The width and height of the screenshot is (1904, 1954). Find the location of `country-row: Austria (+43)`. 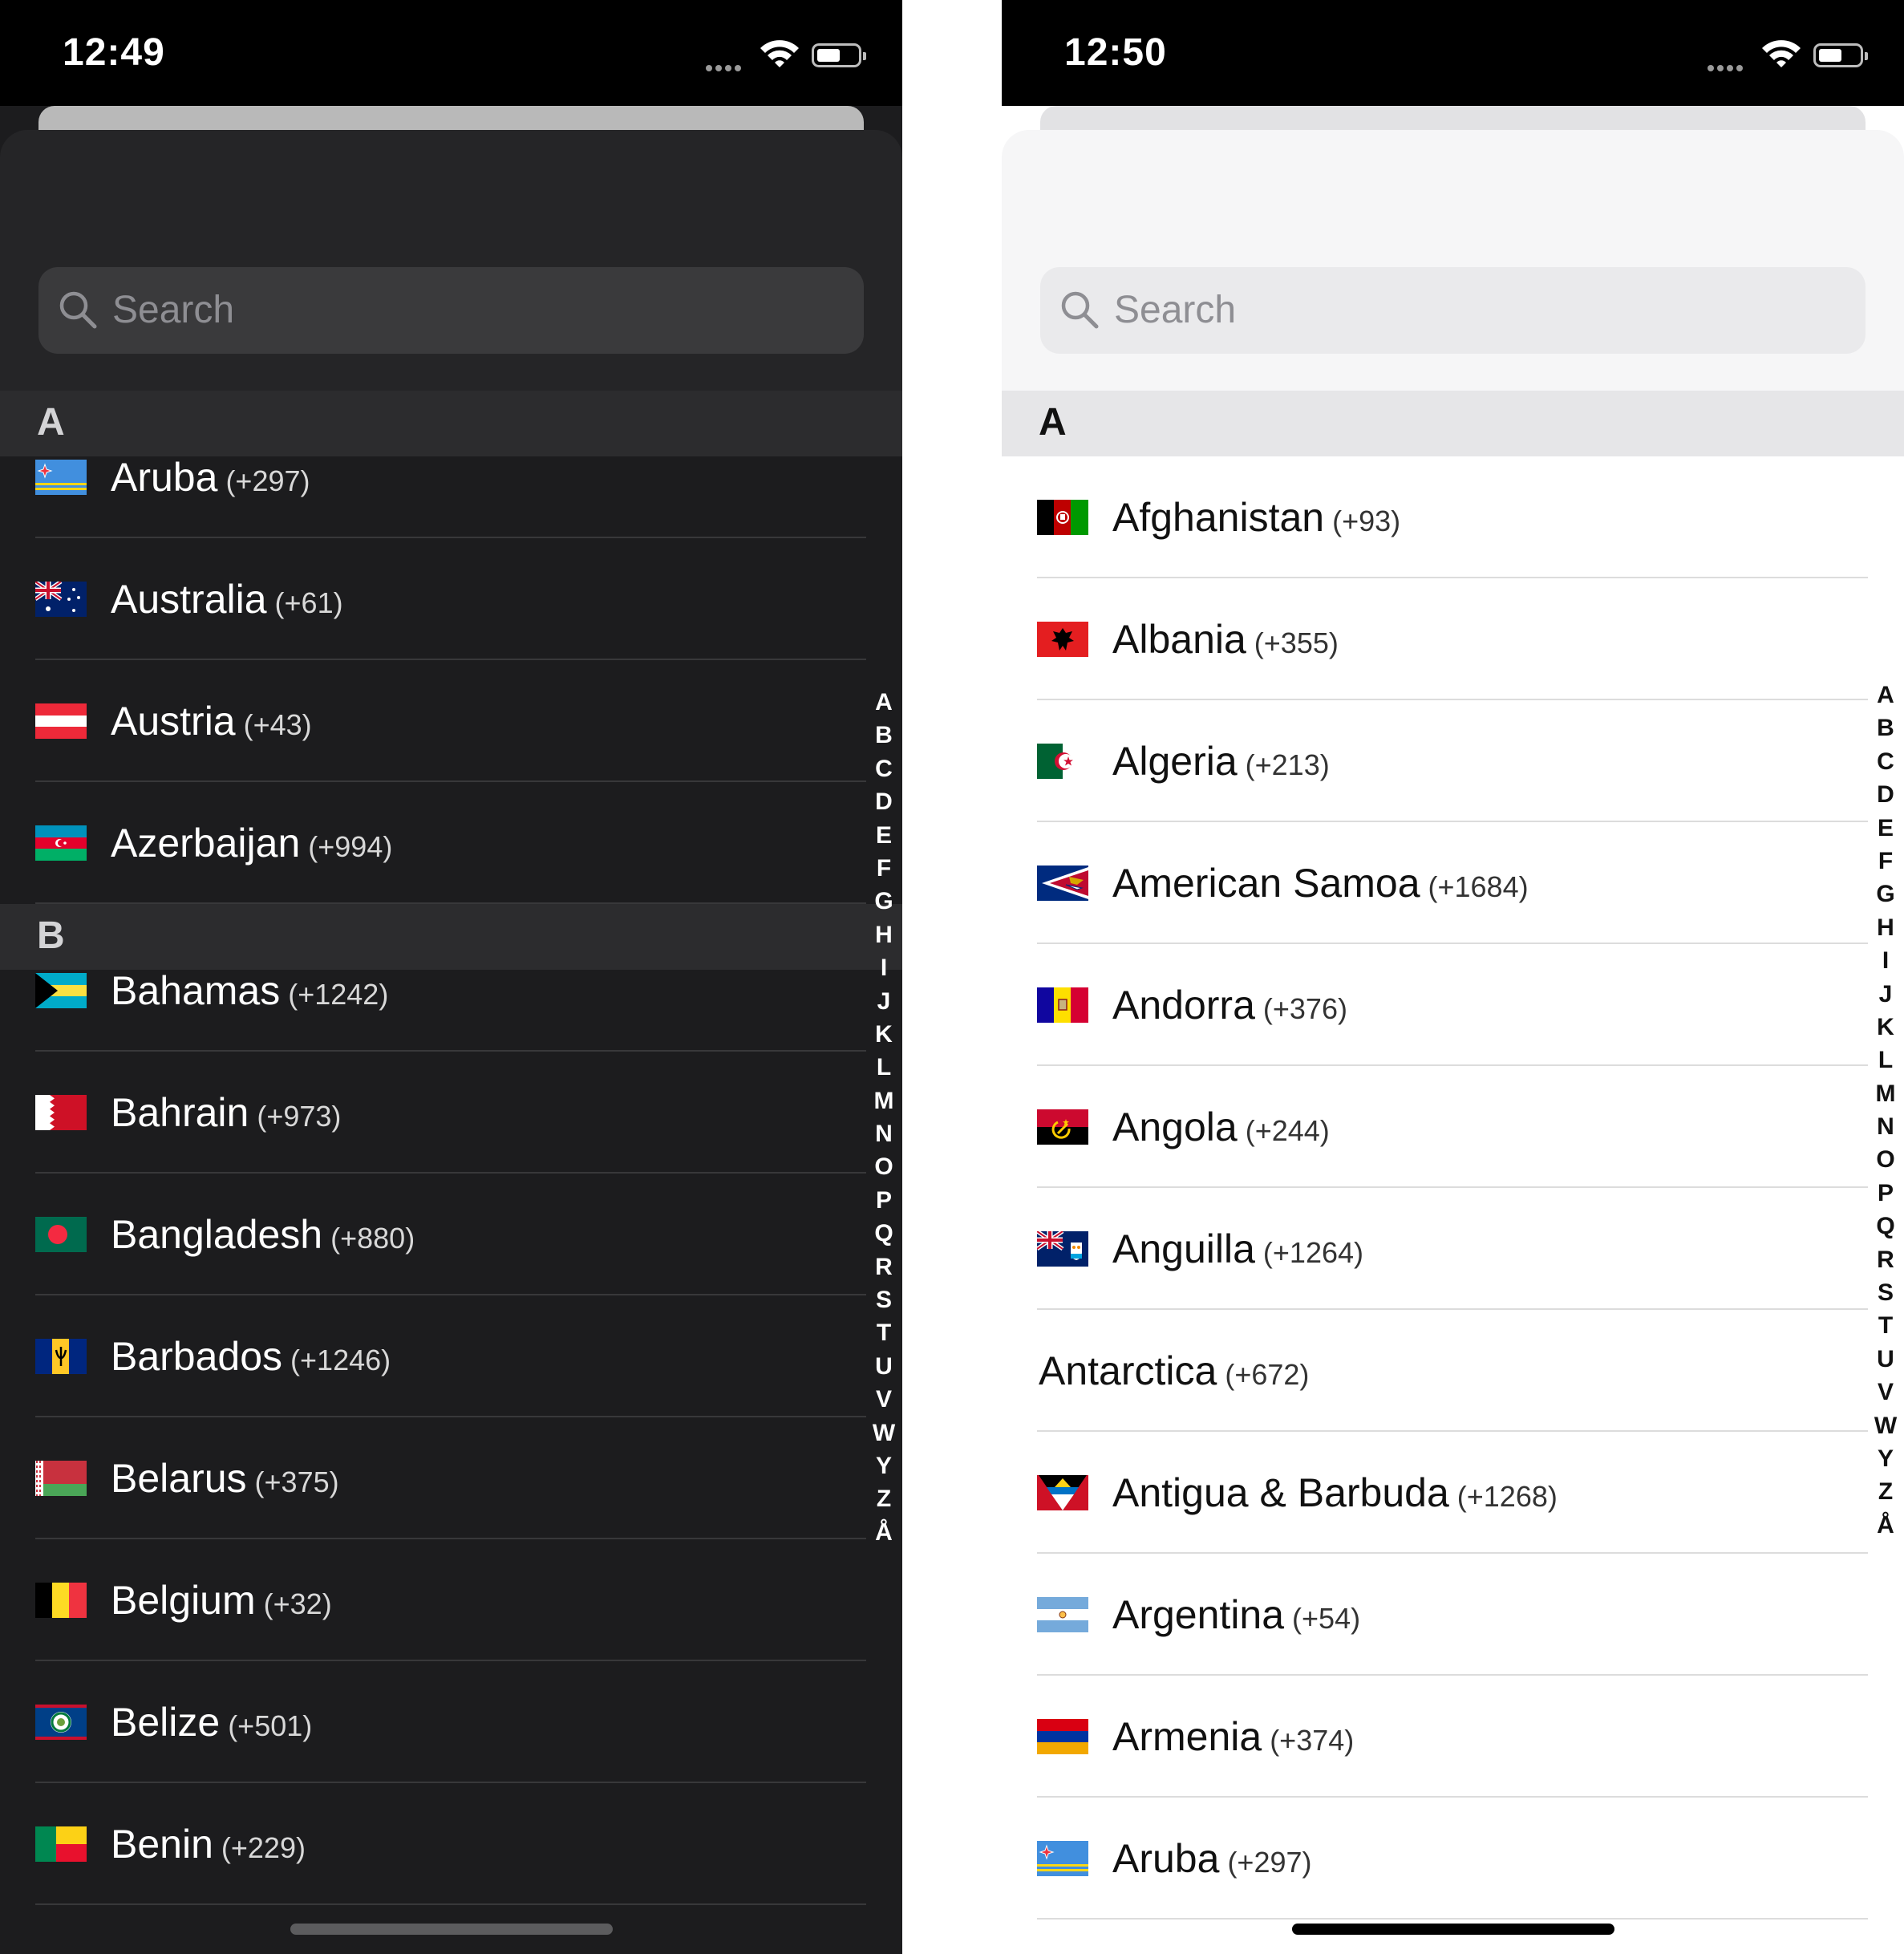

country-row: Austria (+43) is located at coordinates (433, 721).